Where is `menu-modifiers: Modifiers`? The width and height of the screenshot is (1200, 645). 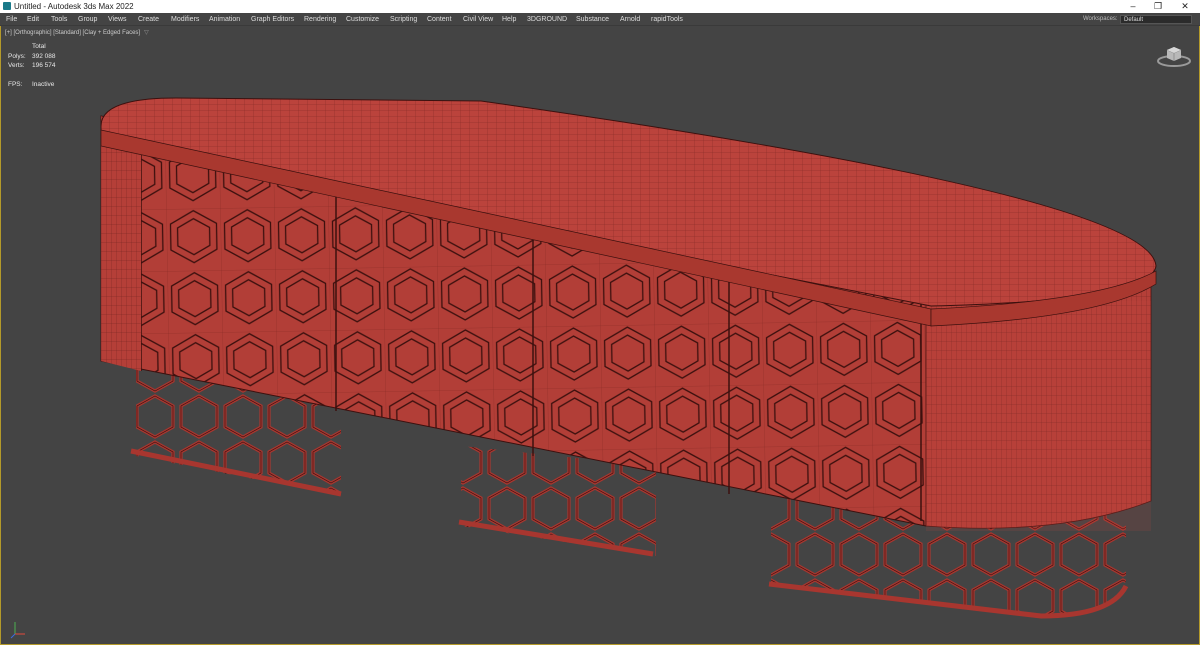 menu-modifiers: Modifiers is located at coordinates (185, 19).